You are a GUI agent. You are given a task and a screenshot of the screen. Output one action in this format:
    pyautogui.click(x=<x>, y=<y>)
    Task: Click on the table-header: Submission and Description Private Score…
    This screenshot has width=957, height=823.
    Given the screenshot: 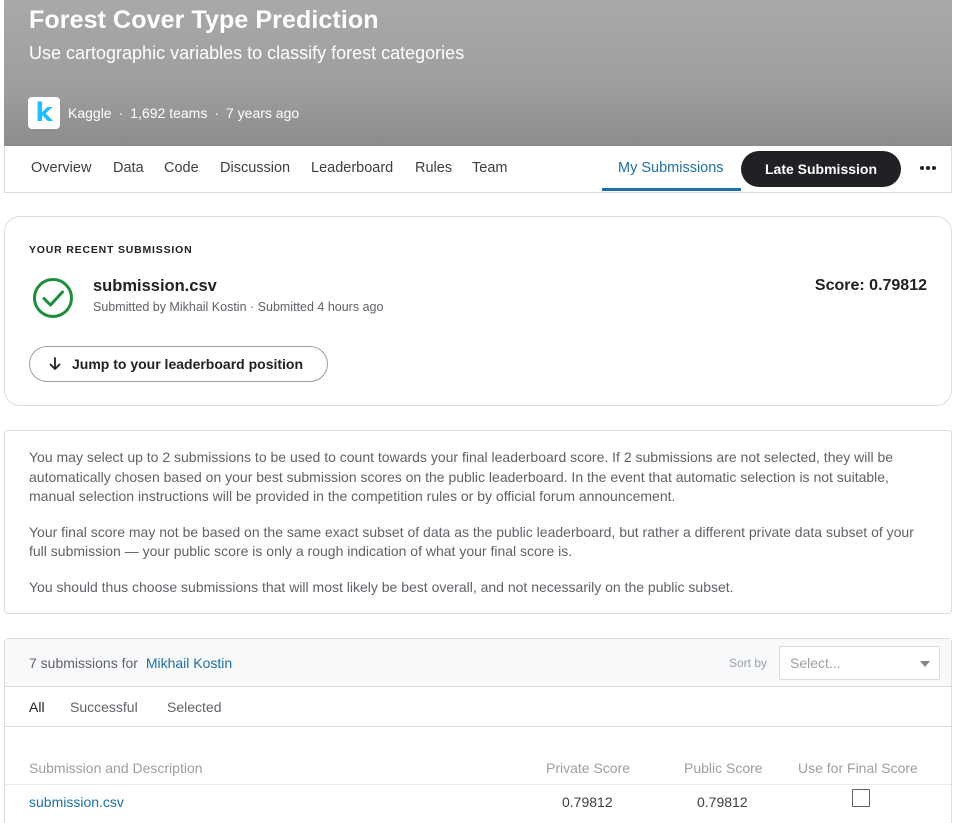 What is the action you would take?
    pyautogui.click(x=478, y=756)
    